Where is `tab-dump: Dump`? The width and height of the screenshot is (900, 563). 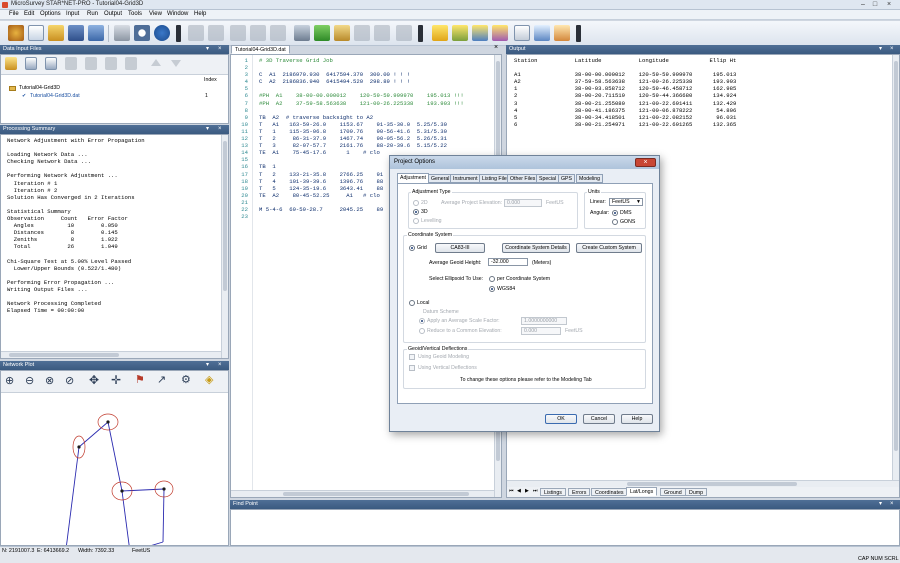
tab-dump: Dump is located at coordinates (696, 492).